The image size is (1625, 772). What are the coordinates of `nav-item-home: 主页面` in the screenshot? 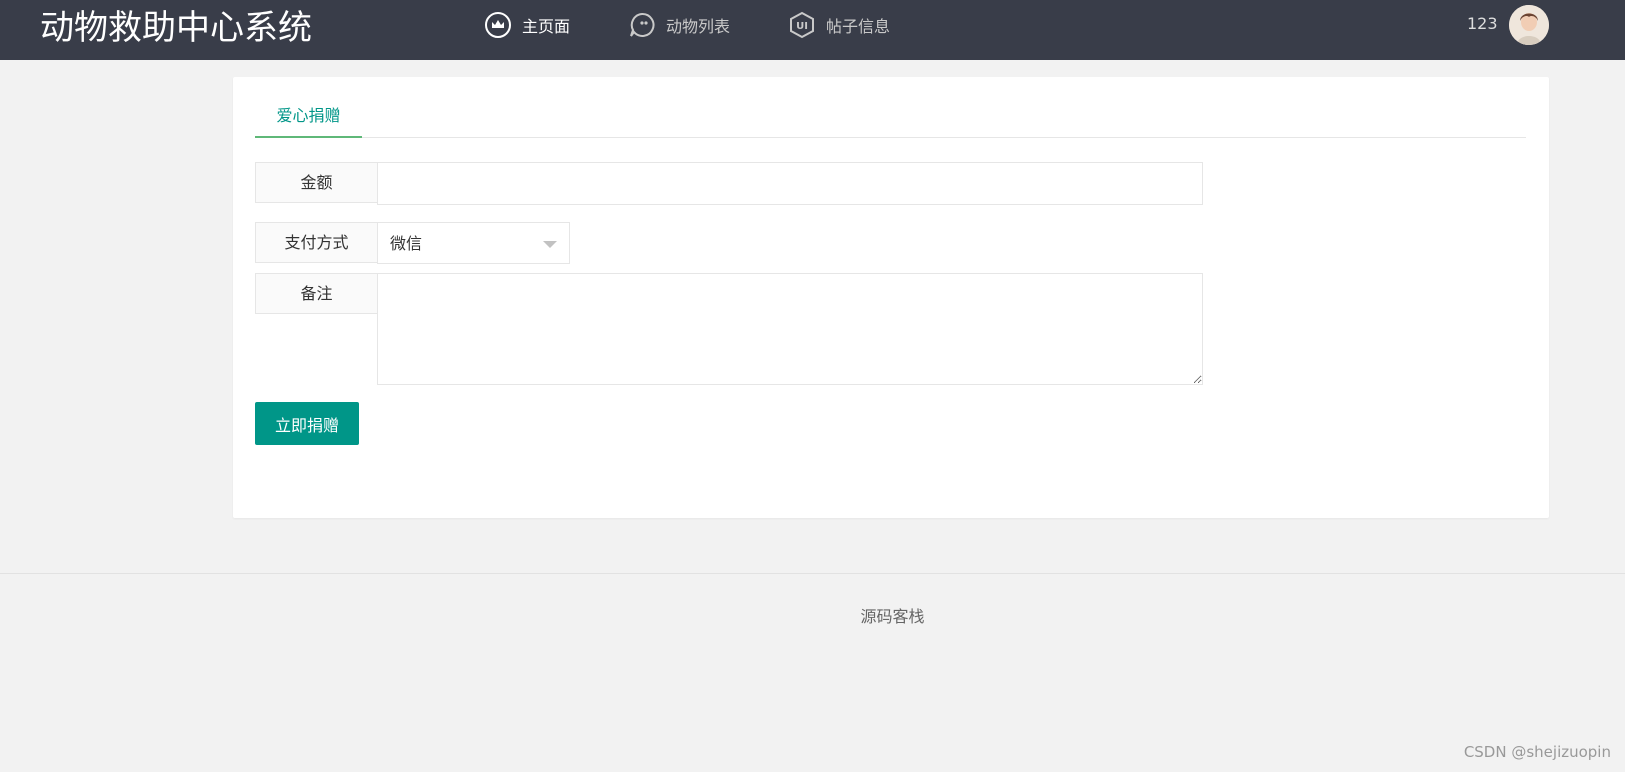 It's located at (527, 25).